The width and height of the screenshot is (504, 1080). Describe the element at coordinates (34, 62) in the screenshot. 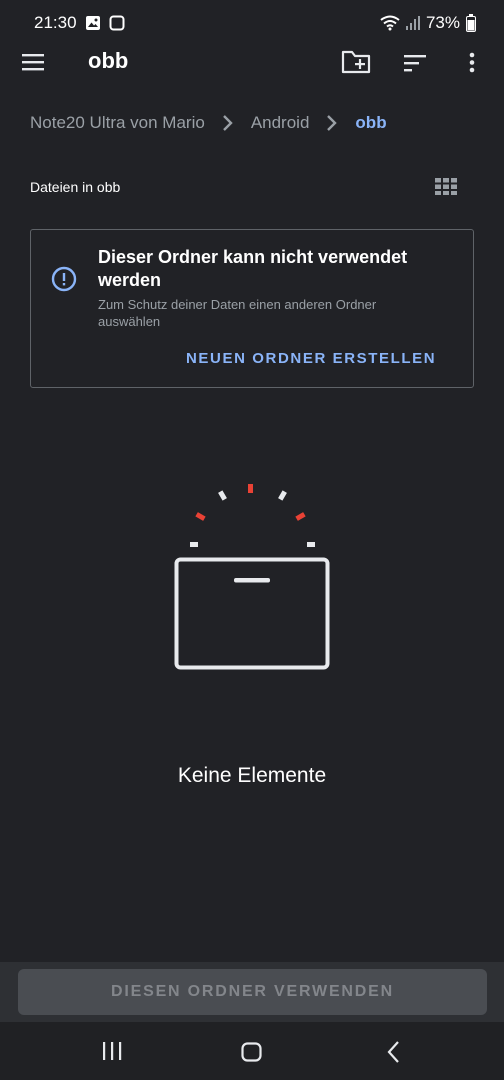

I see `hamburger-menu-icon` at that location.